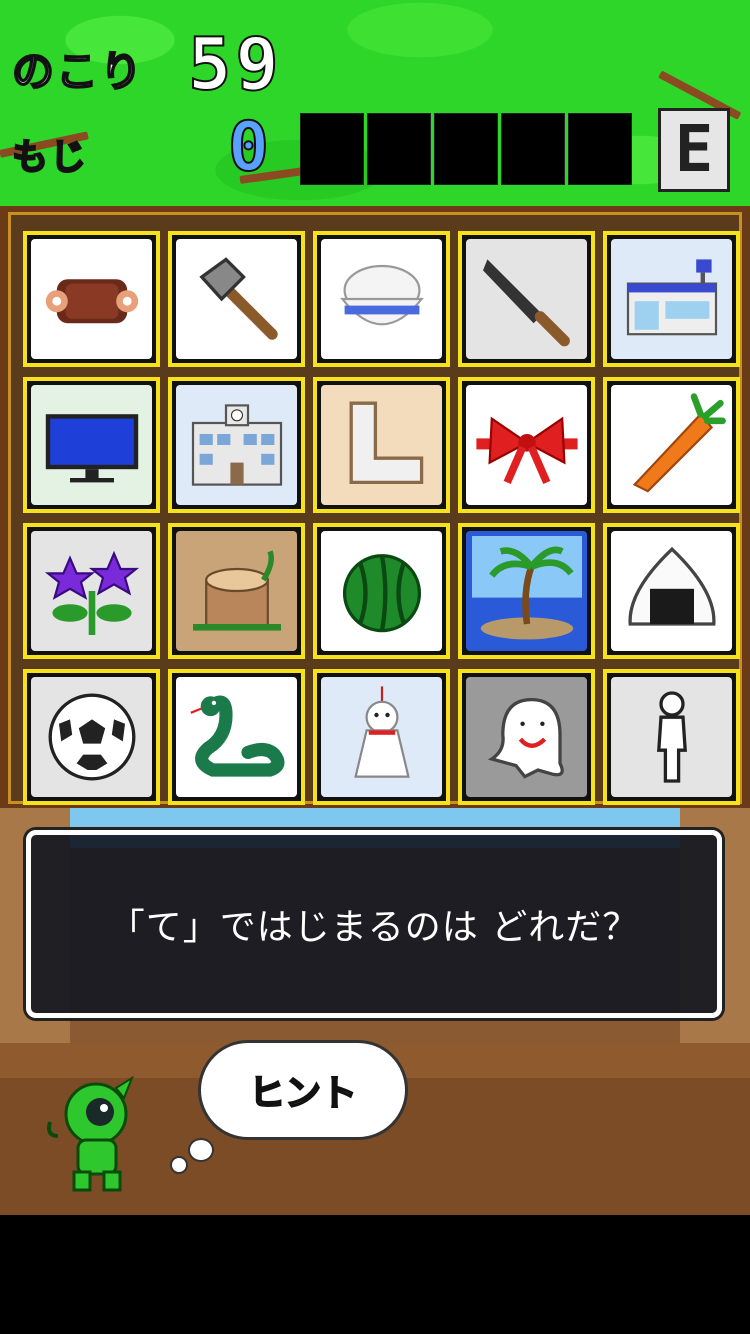  I want to click on ghost-icon, so click(525, 738).